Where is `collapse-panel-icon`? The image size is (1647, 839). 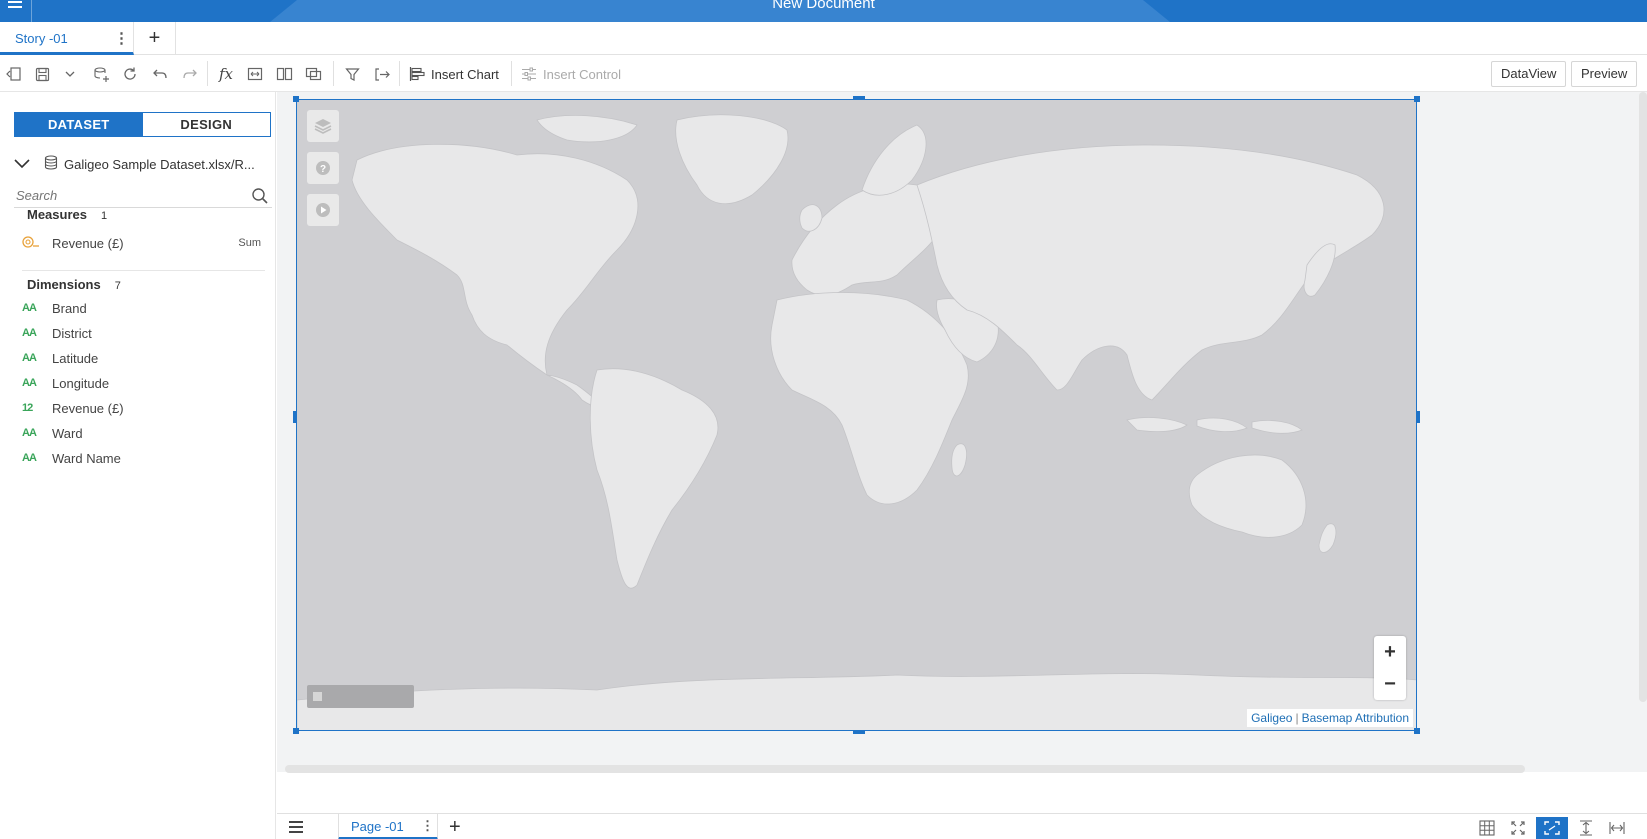
collapse-panel-icon is located at coordinates (14, 74).